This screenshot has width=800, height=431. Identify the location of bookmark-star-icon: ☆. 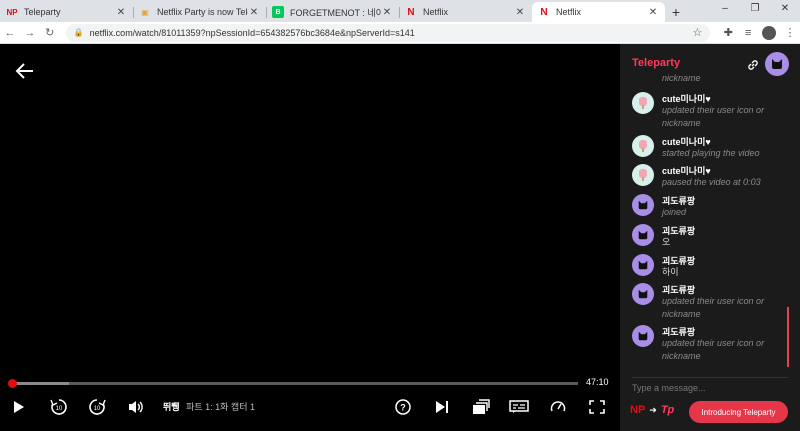
(698, 32).